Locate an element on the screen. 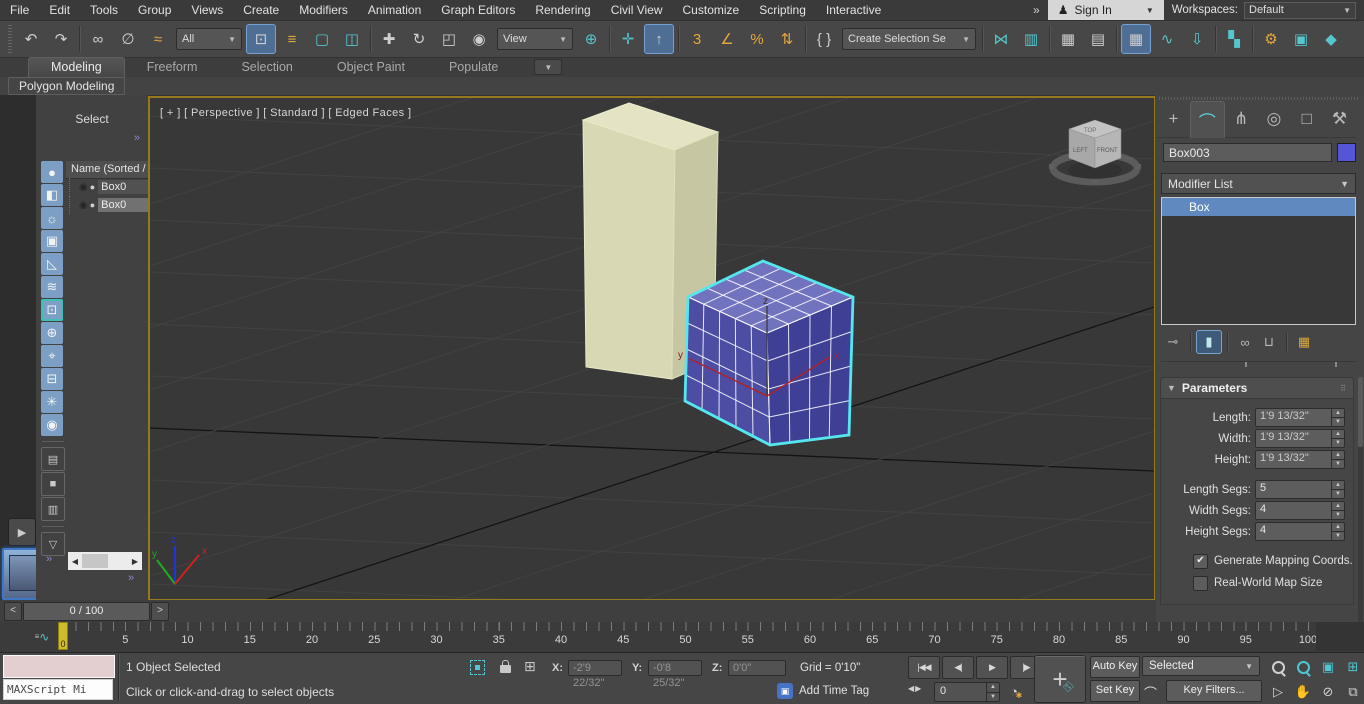 The image size is (1364, 704). menu-item-graph-editors: Graph Editors is located at coordinates (478, 10).